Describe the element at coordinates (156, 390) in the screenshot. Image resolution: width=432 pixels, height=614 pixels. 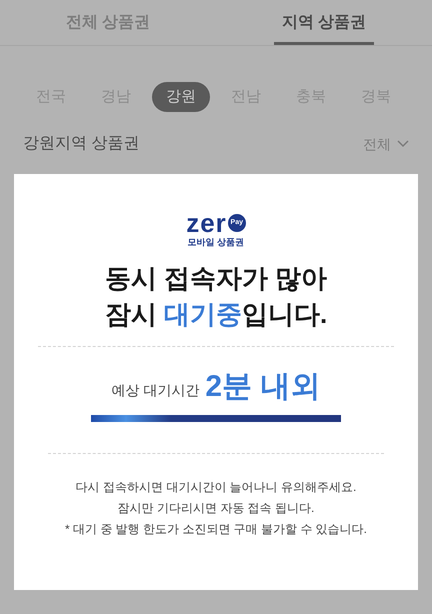
I see `wait-label: 예상 대기시간` at that location.